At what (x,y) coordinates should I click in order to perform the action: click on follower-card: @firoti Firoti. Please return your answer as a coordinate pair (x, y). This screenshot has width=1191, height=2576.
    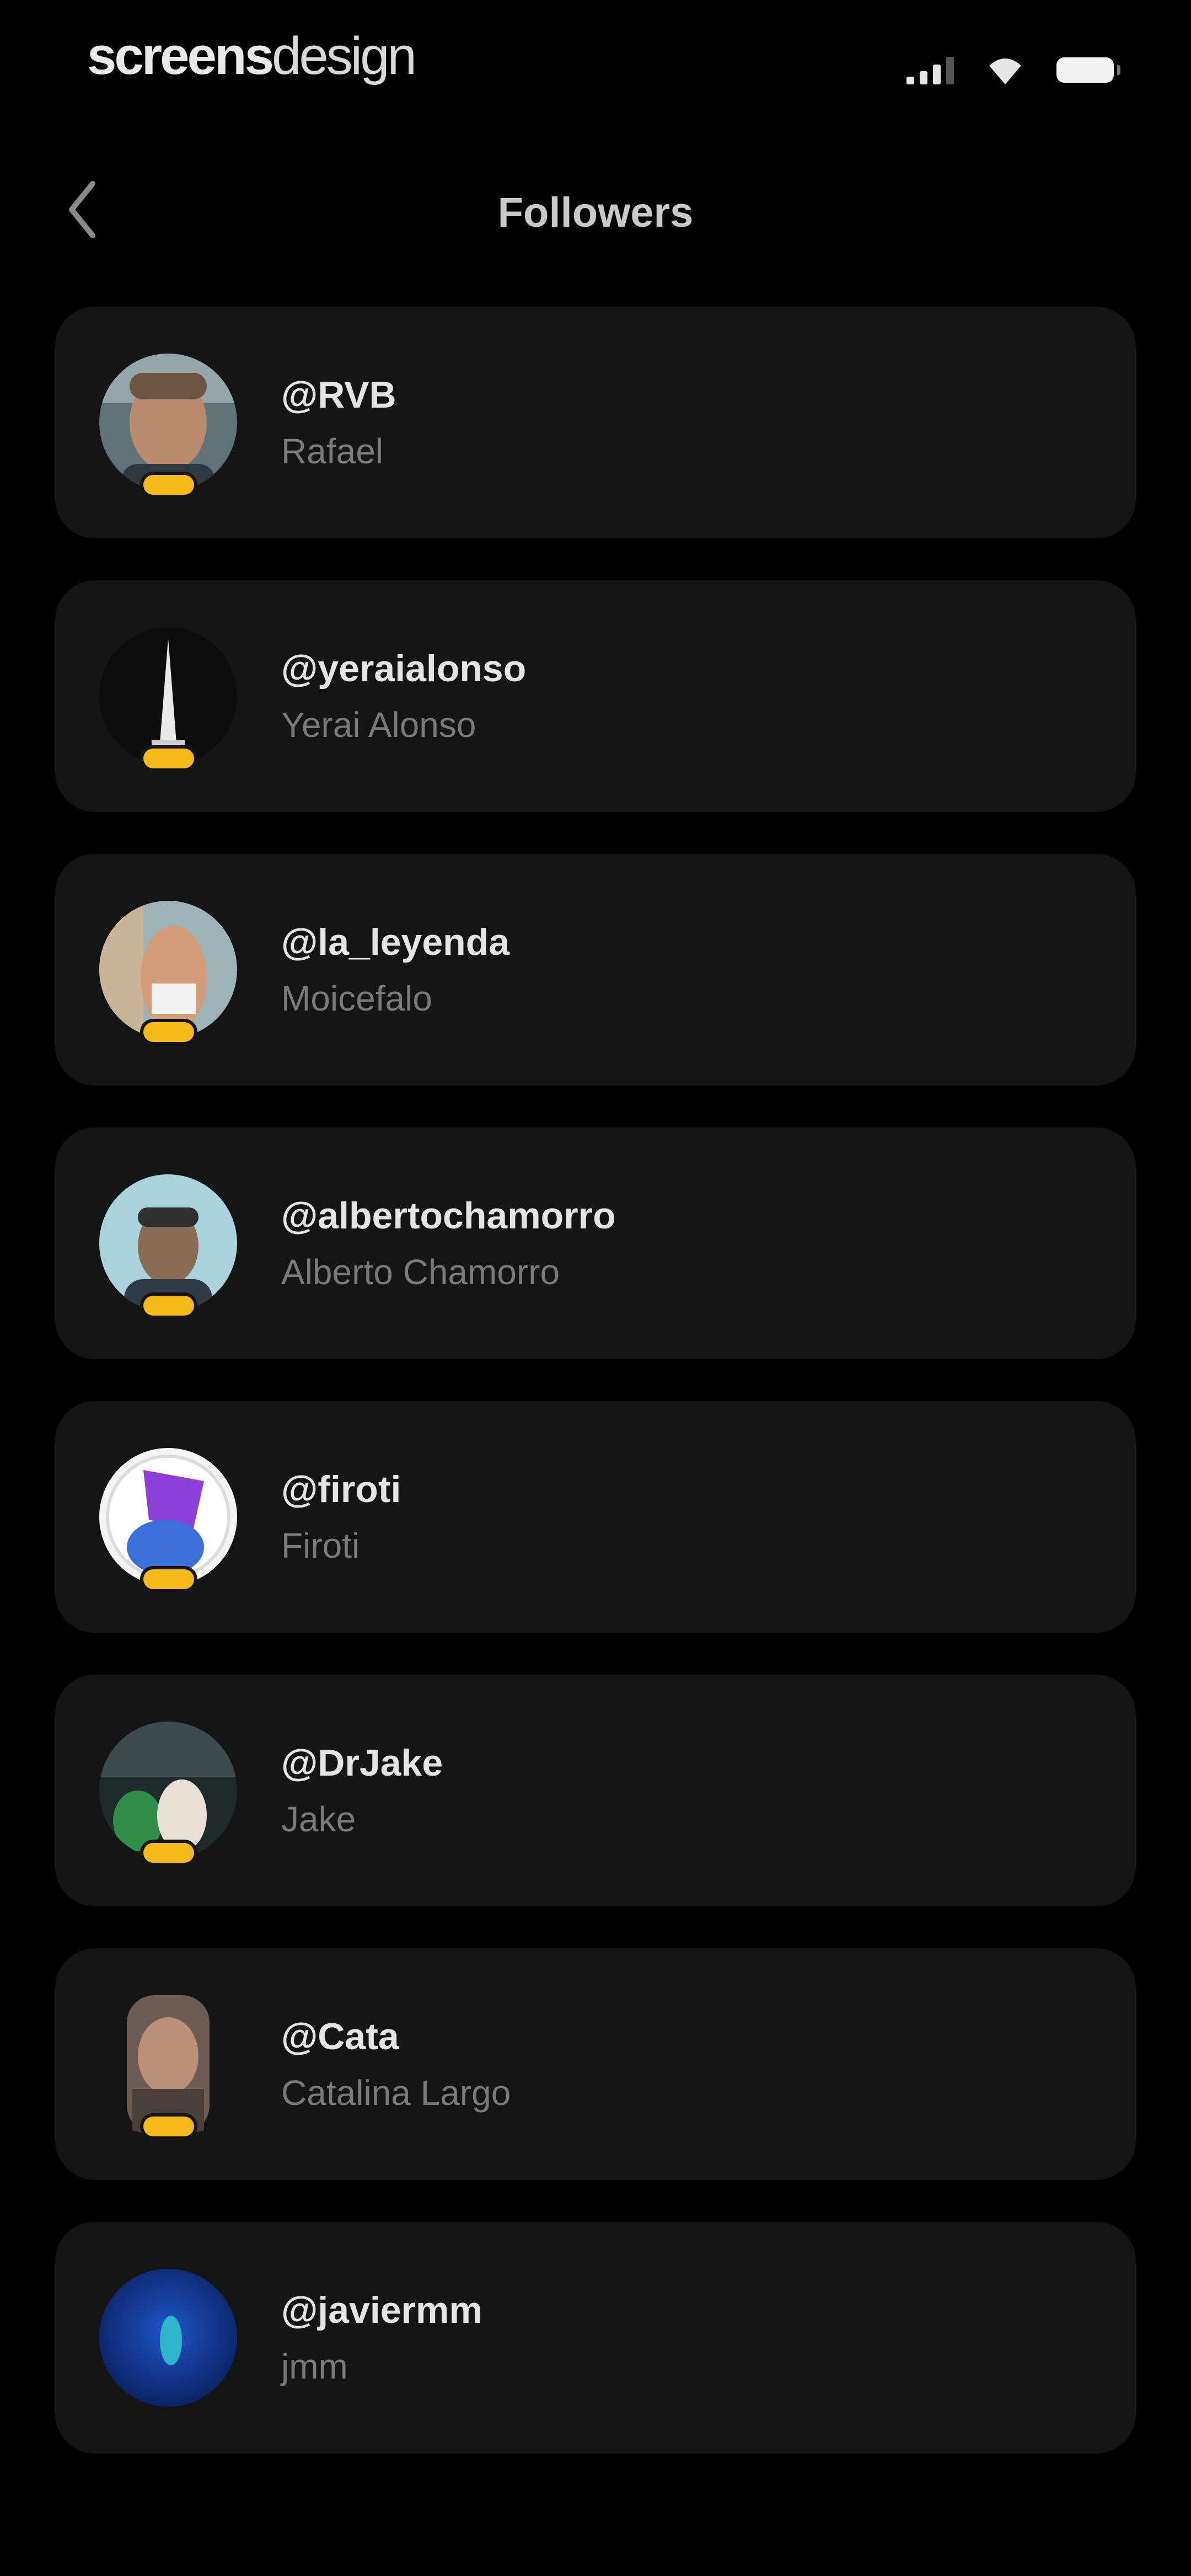
    Looking at the image, I should click on (595, 1517).